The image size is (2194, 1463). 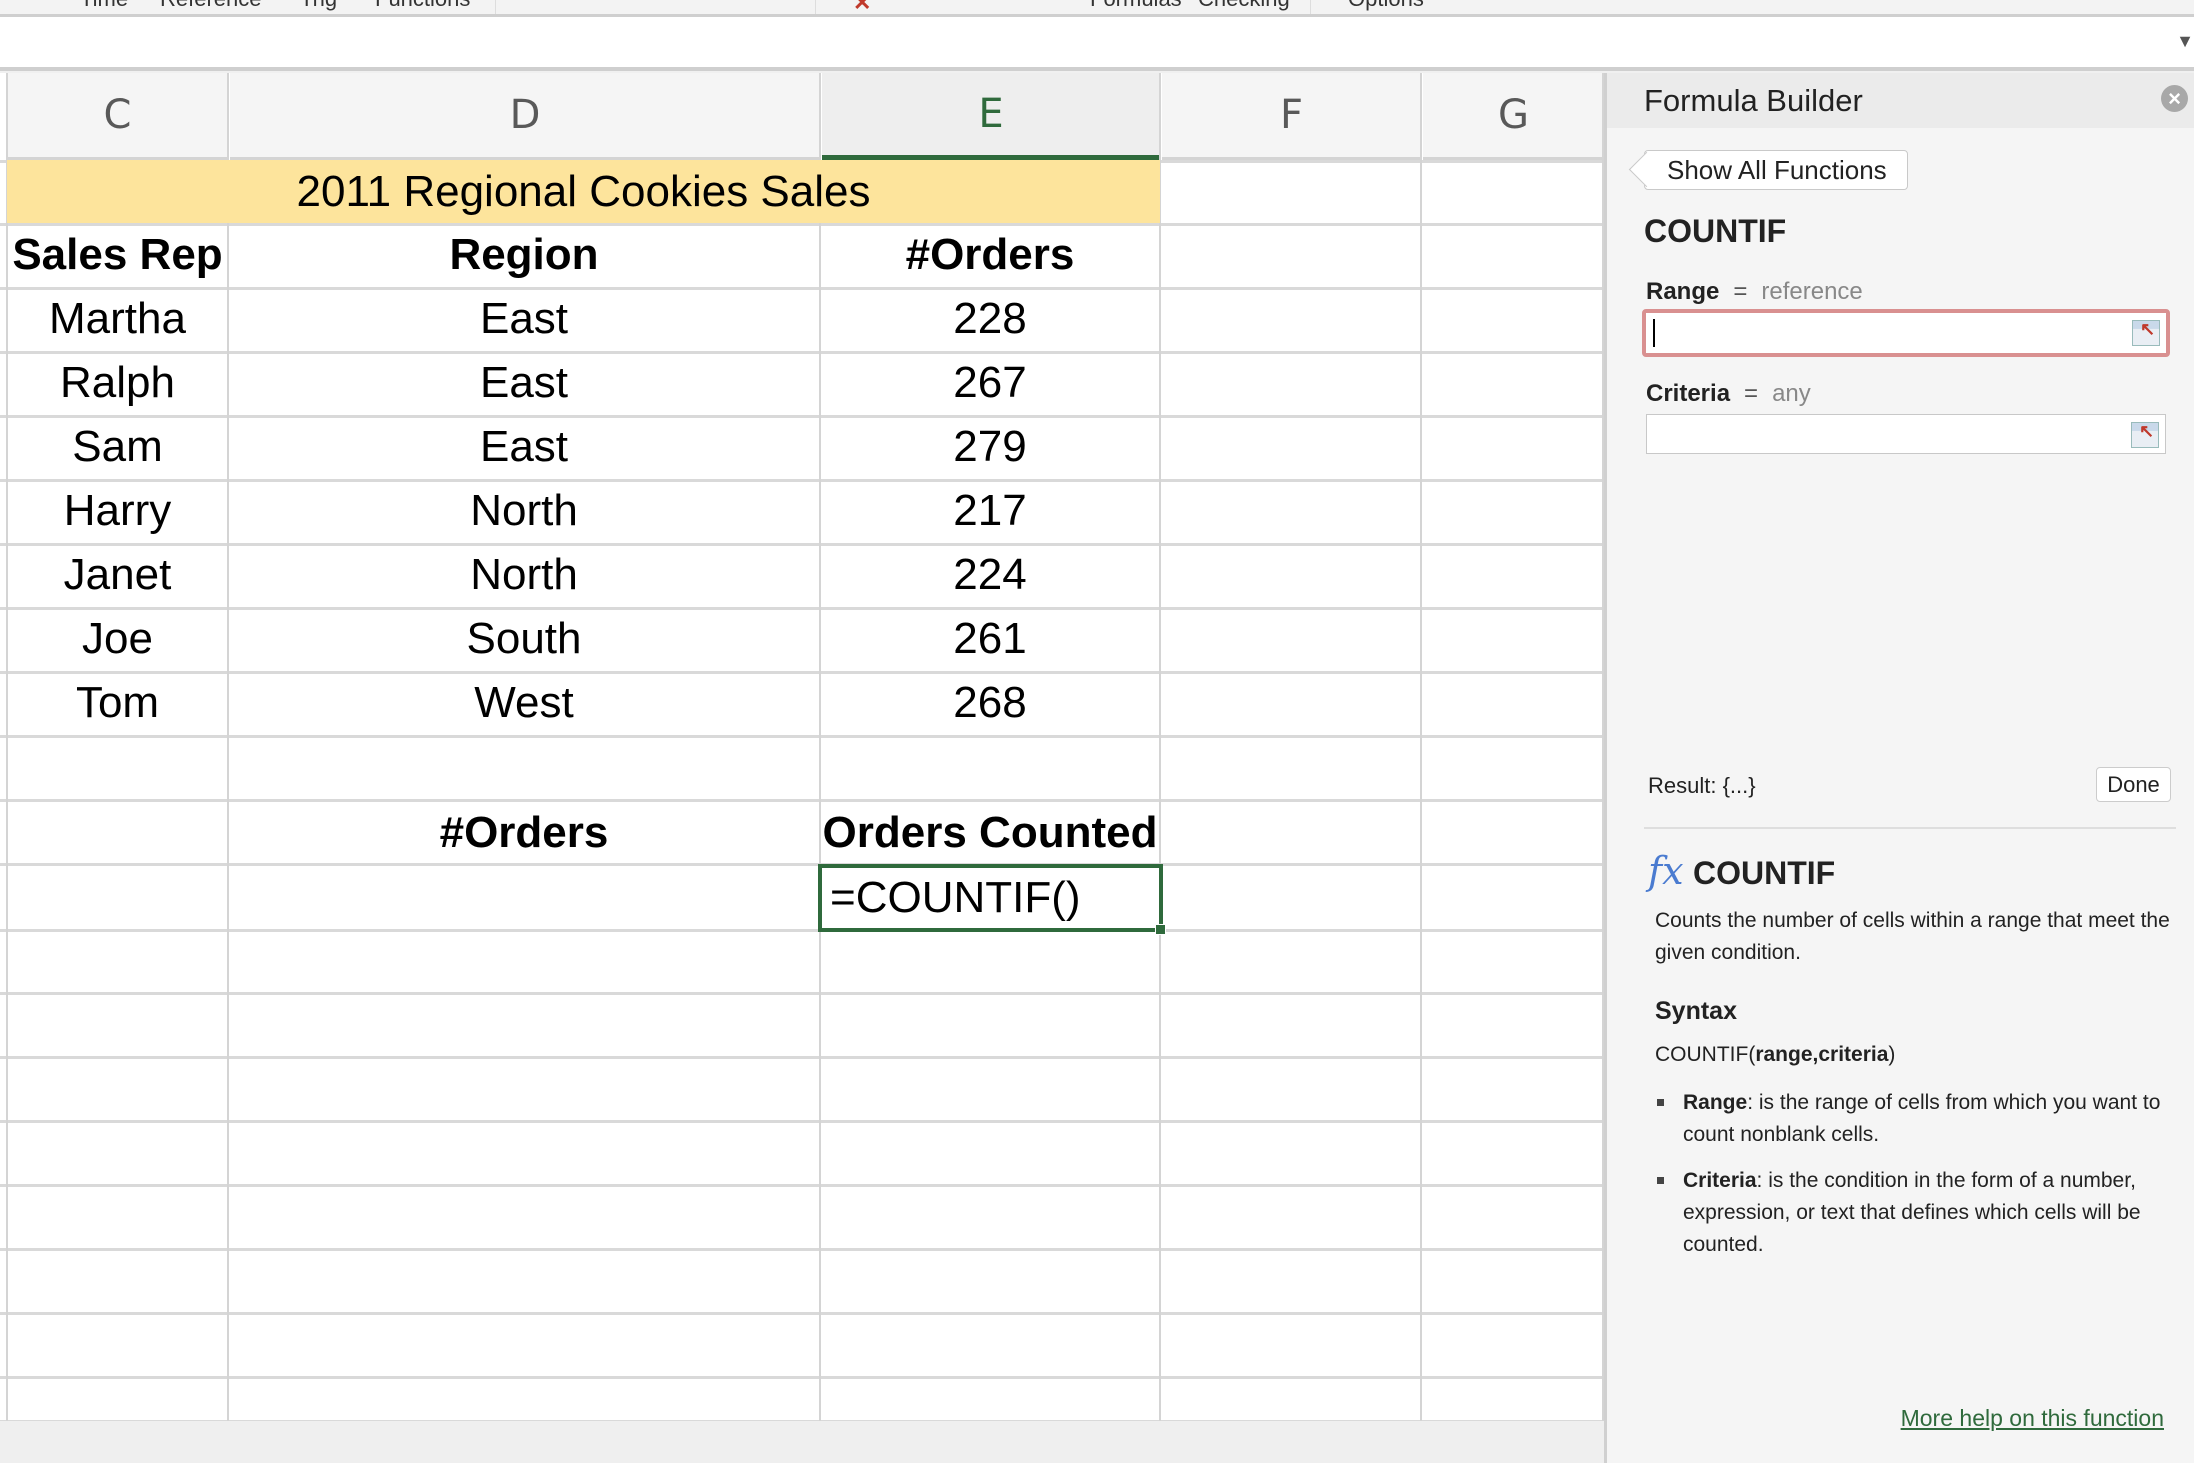 I want to click on header-region: Region, so click(x=524, y=255).